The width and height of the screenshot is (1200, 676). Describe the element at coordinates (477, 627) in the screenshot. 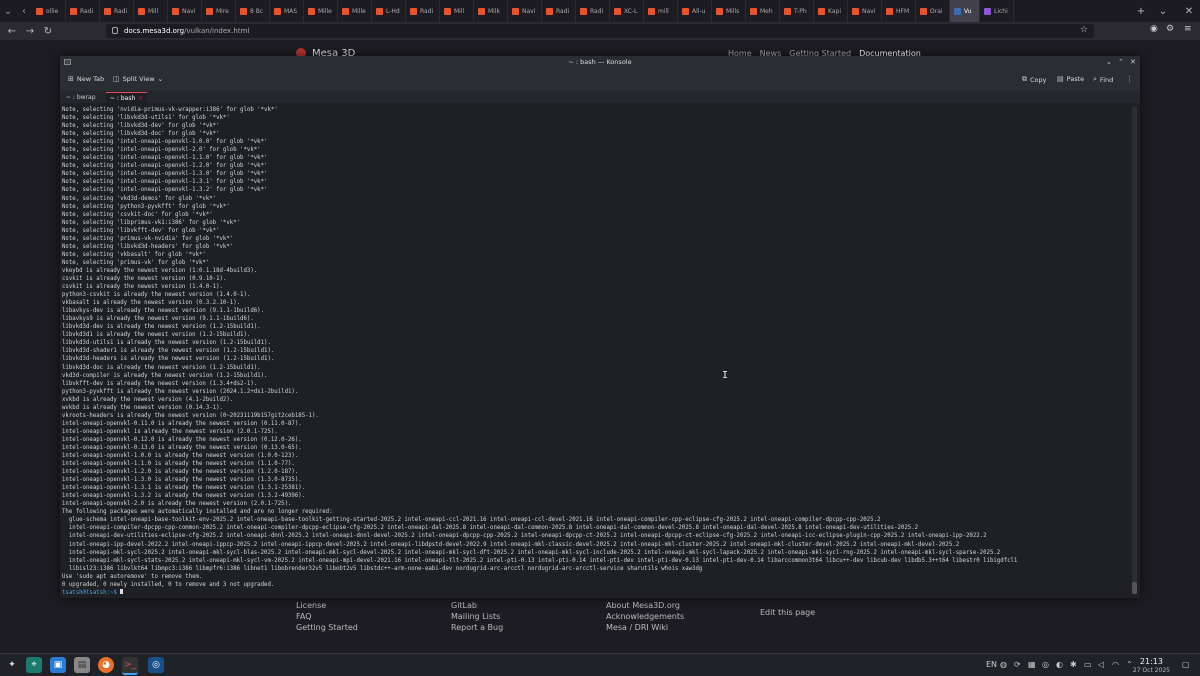

I see `footer-report-bug: Report a Bug` at that location.